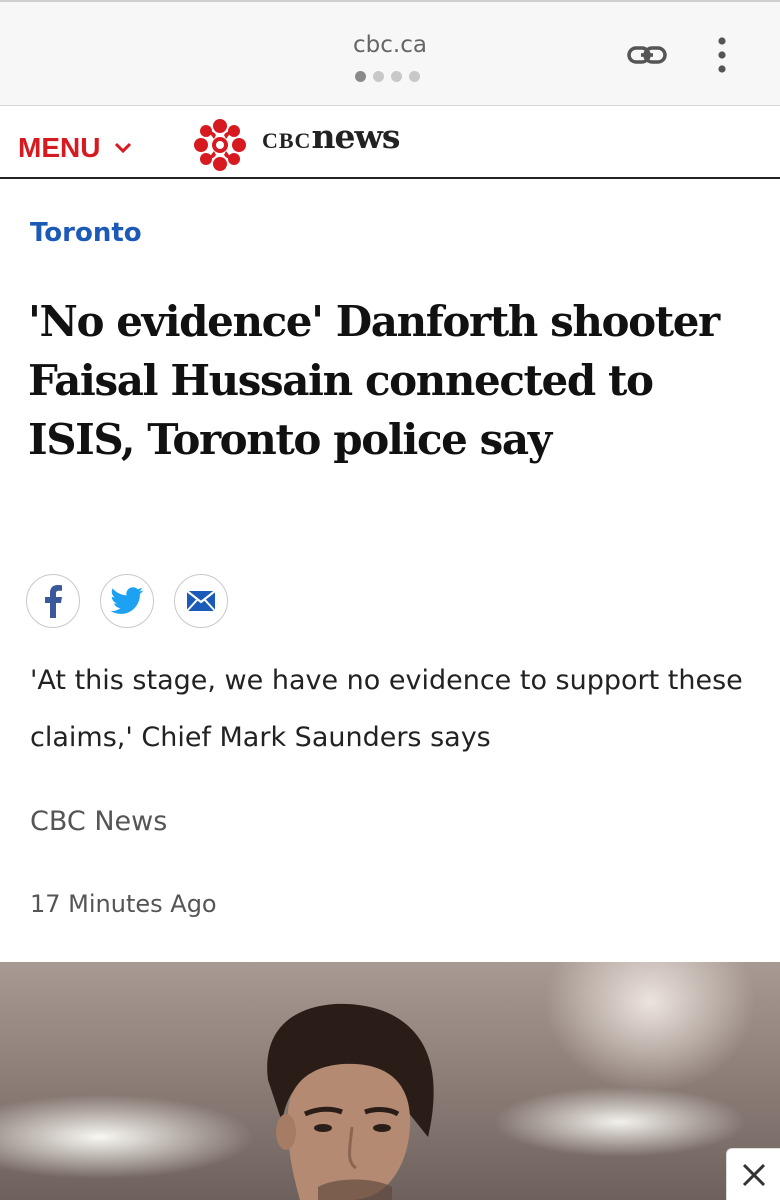 The image size is (780, 1200). Describe the element at coordinates (287, 140) in the screenshot. I see `brand-cbc: CBC` at that location.